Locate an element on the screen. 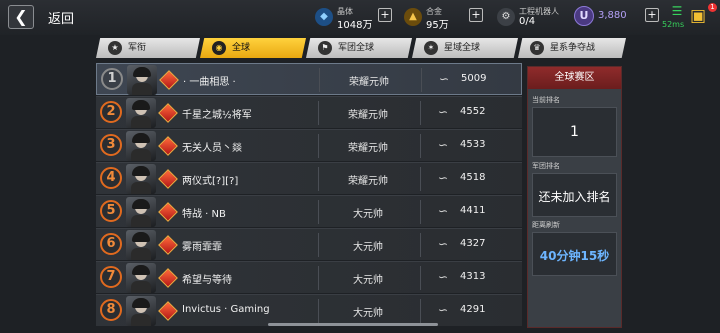 The image size is (720, 333). zone-info-panel: 全球赛区 当前排名 1 军团排名 还未加入排名 距离刷新 40分钟15秒 is located at coordinates (574, 197).